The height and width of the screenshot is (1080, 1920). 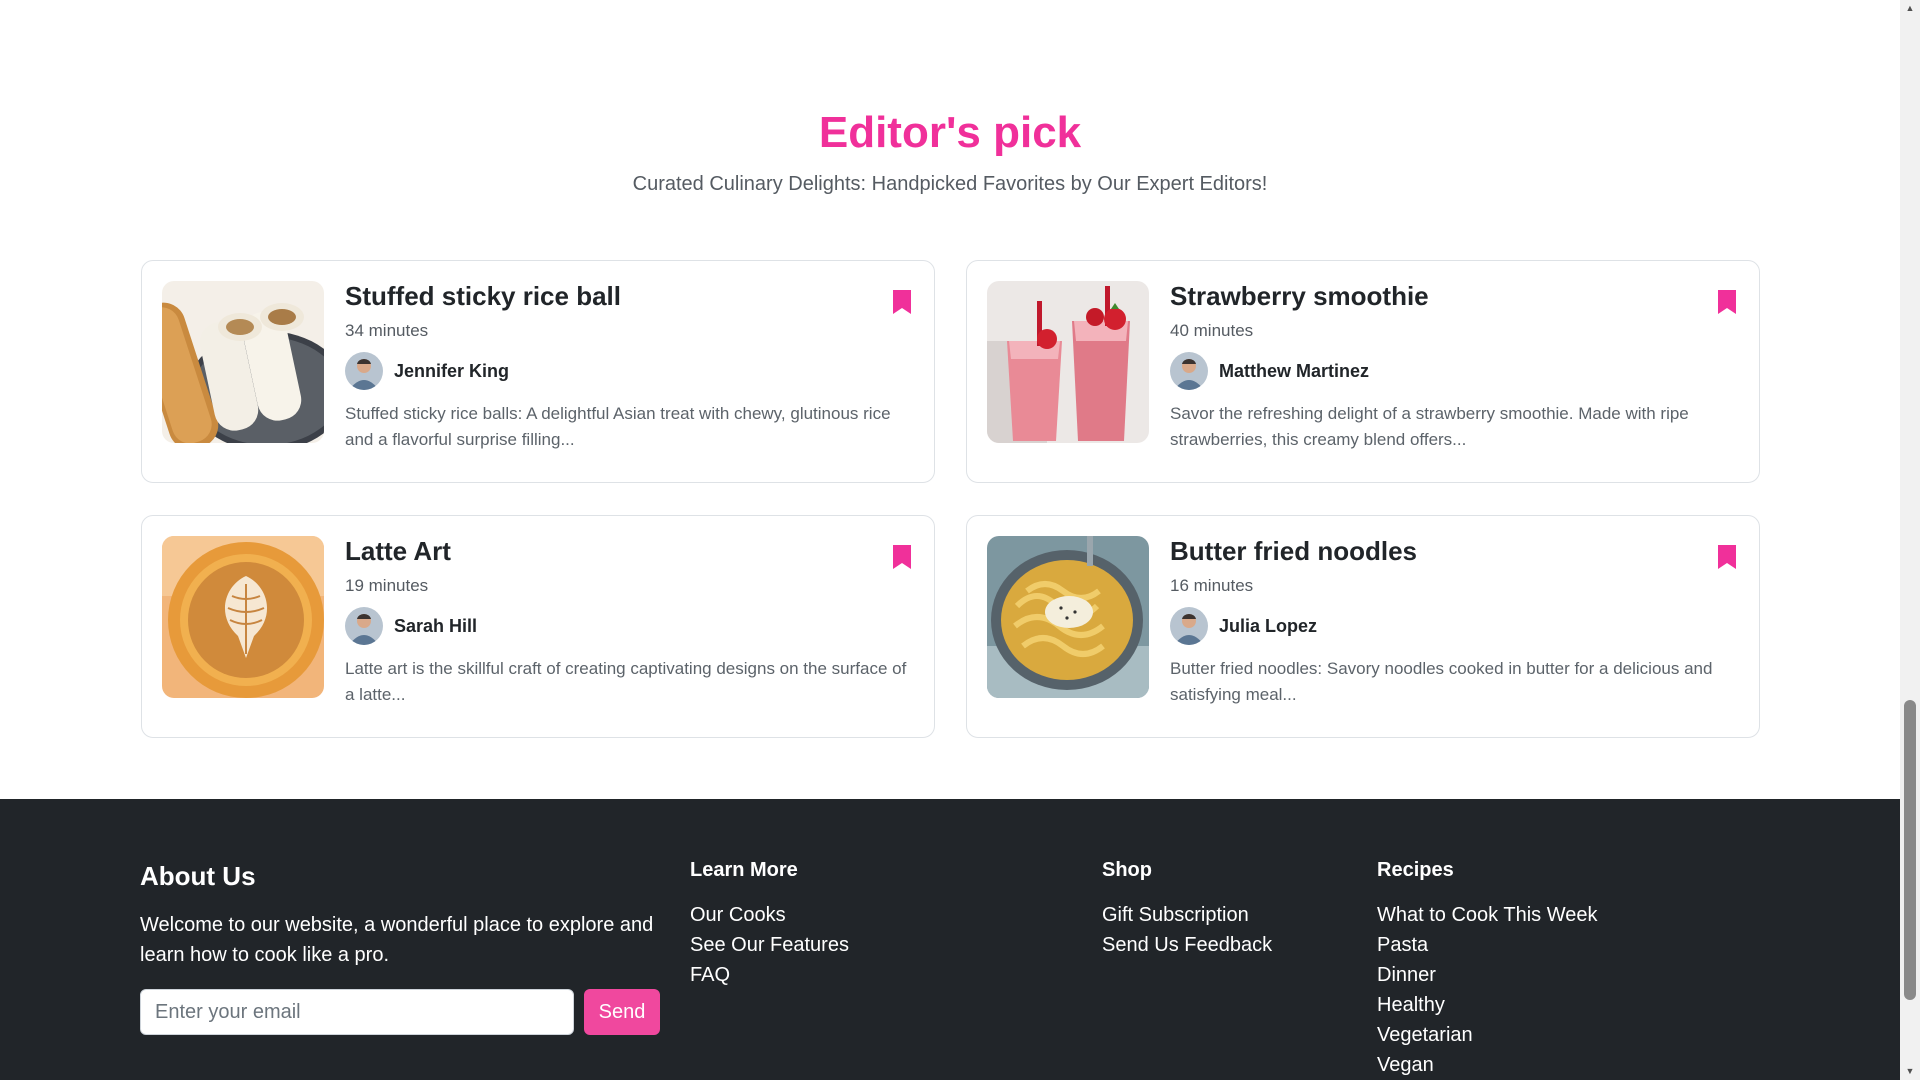 I want to click on footer-link-gift-subscription: Gift Subscription, so click(x=1175, y=915).